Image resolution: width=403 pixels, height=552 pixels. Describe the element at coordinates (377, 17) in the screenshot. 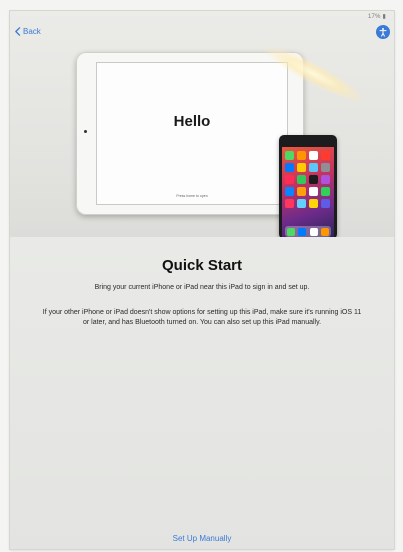

I see `status-bar-battery: 17% ▮` at that location.